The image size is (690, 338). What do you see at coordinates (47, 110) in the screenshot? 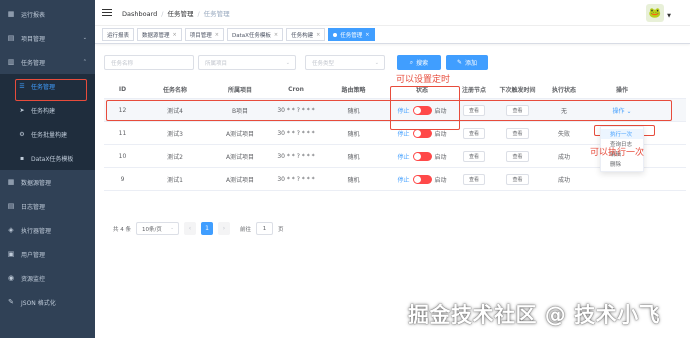
I see `sidebar-sub-task-build: ➤ 任务构建` at bounding box center [47, 110].